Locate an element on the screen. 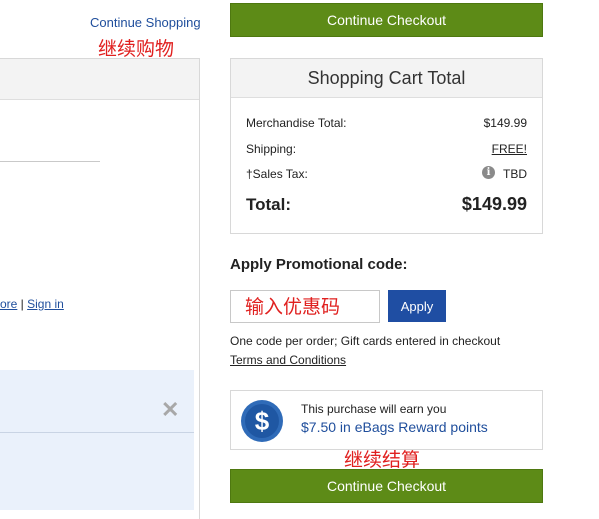 The image size is (599, 519). sales-tax-value: TBD is located at coordinates (515, 174).